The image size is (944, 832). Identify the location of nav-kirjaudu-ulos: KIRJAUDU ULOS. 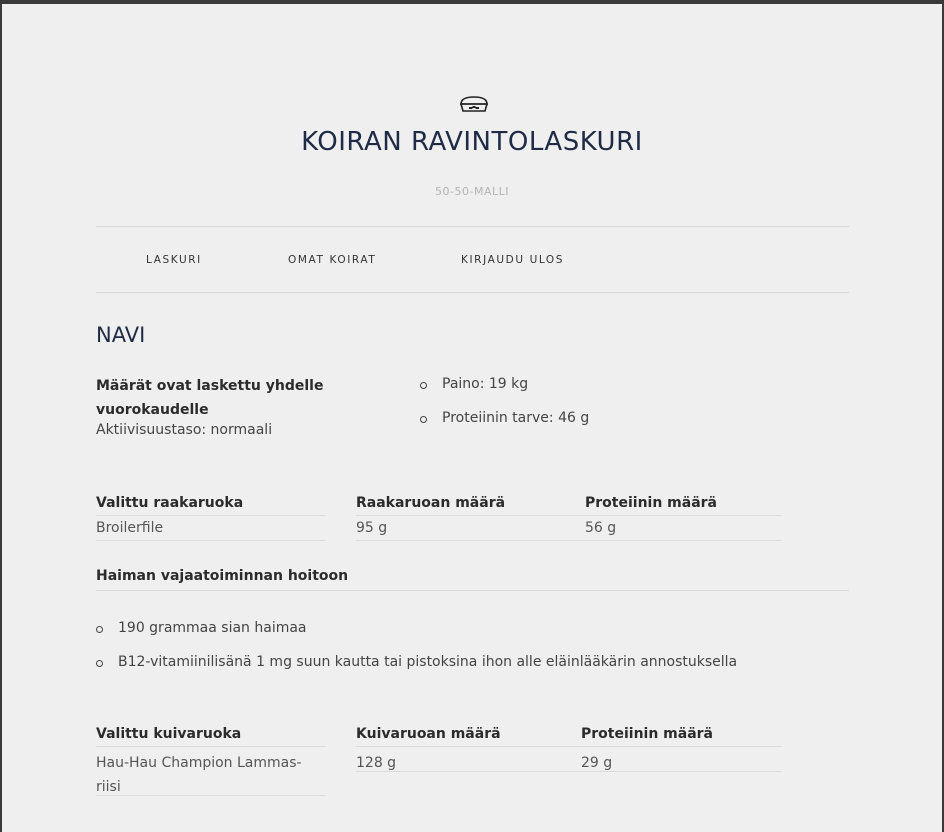
(512, 260).